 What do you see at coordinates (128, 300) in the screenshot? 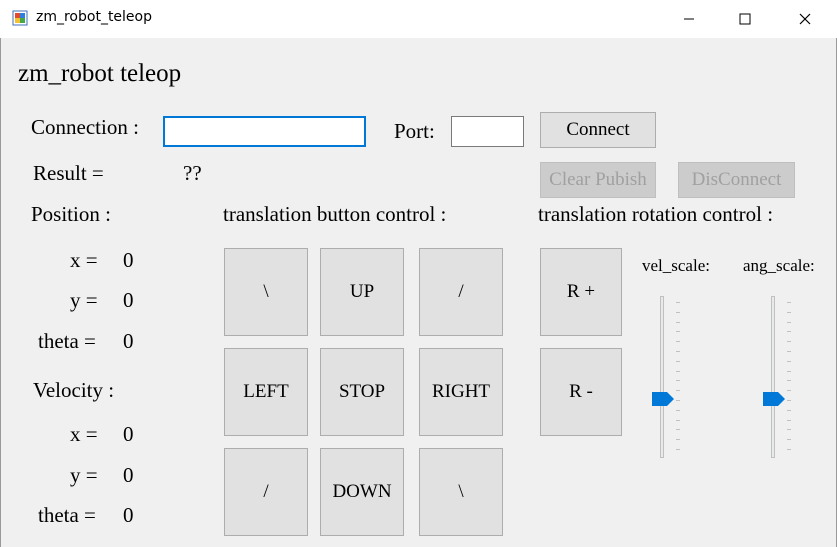
I see `position-y-value: 0` at bounding box center [128, 300].